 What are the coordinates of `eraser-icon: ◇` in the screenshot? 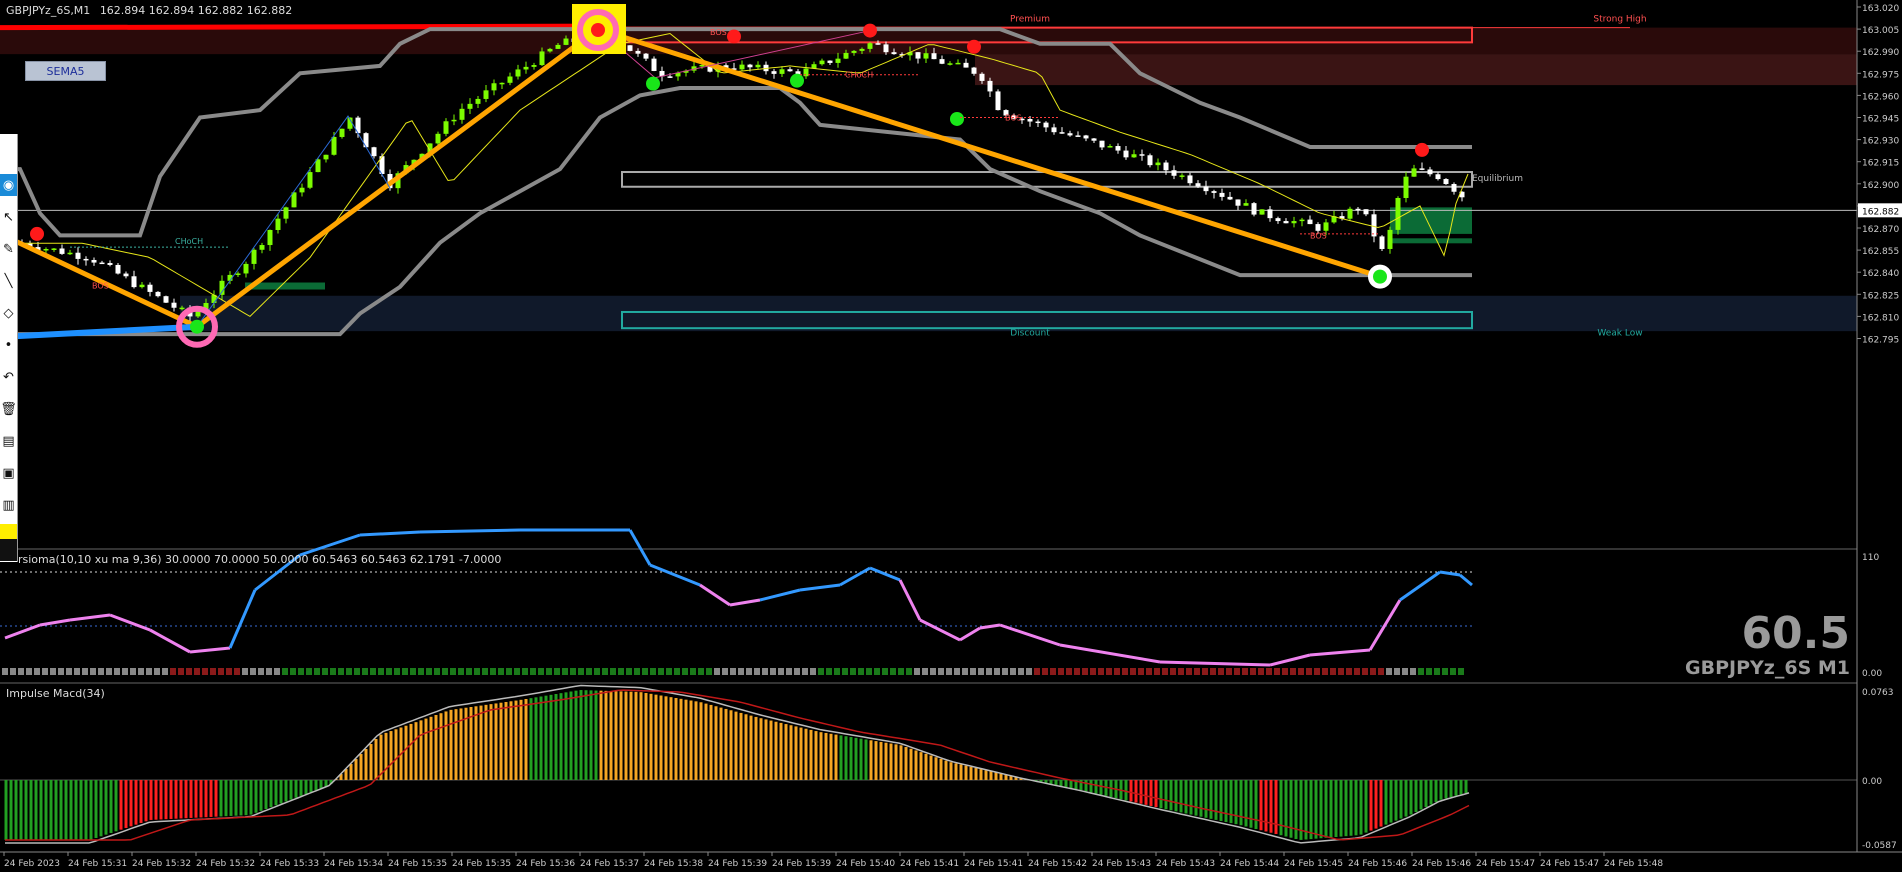 It's located at (8, 313).